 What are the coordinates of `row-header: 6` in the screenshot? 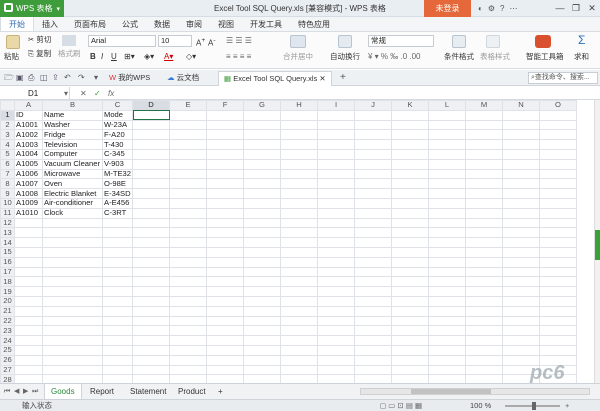 It's located at (7, 164).